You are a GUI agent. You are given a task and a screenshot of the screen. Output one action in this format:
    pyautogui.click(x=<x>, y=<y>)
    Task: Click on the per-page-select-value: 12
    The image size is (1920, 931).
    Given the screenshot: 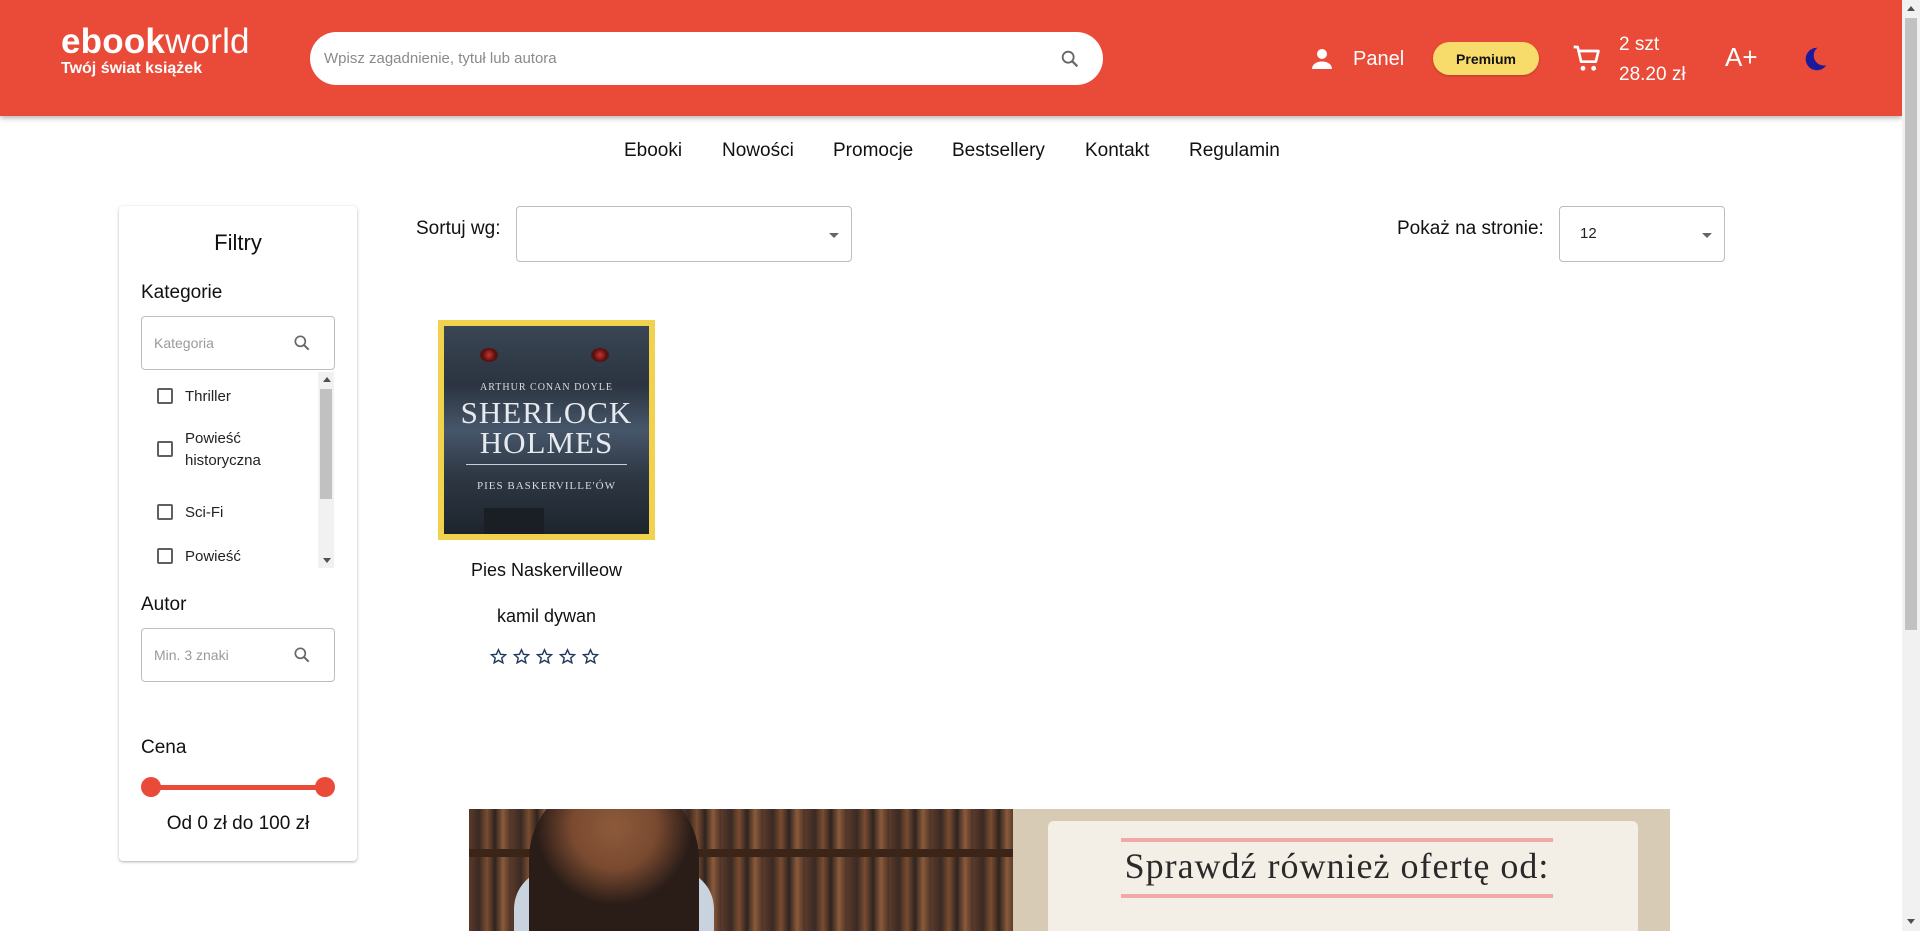 What is the action you would take?
    pyautogui.click(x=1588, y=233)
    